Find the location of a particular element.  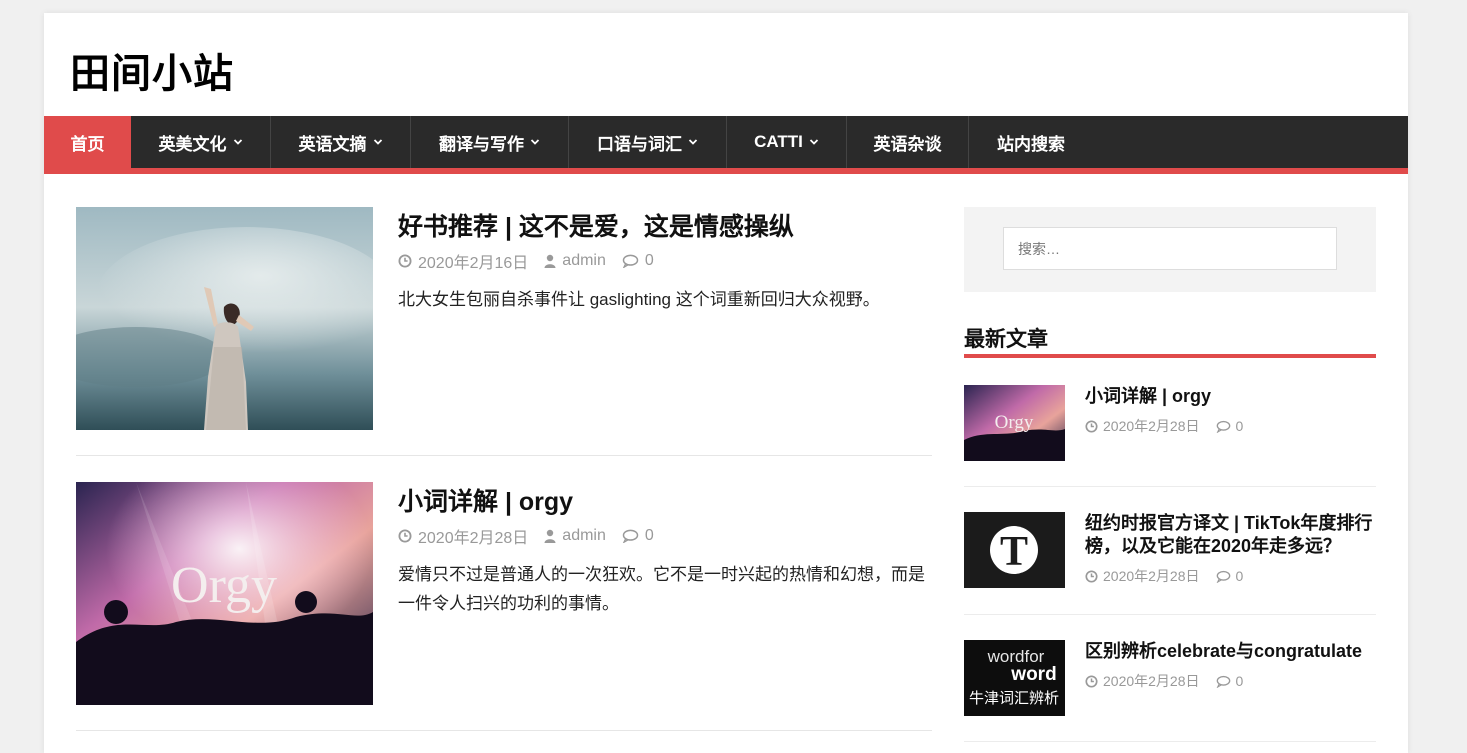

nav-item-misc: 英语杂谈 is located at coordinates (908, 142).